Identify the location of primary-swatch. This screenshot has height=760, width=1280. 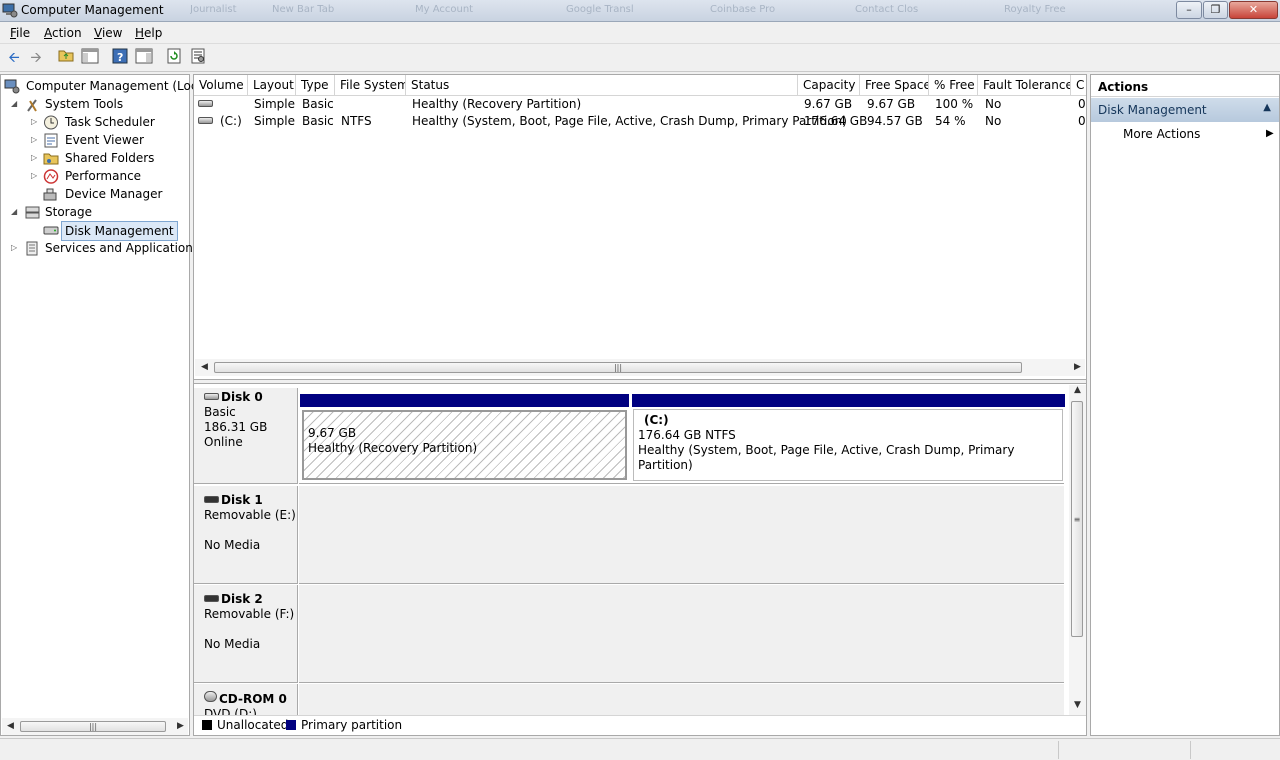
(291, 725).